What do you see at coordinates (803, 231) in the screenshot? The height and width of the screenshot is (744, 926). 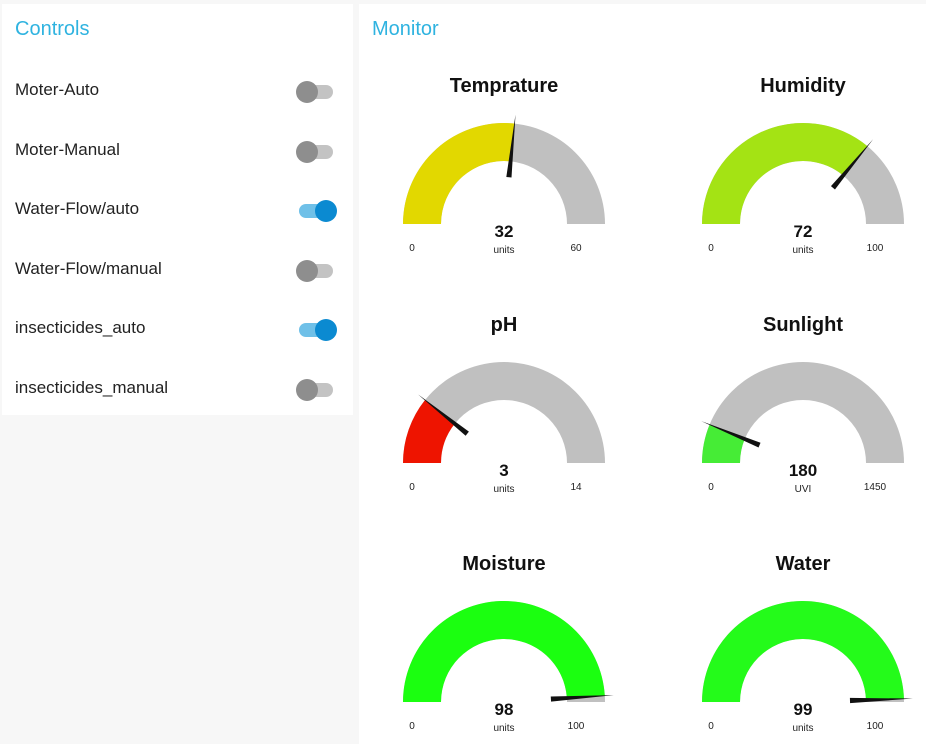 I see `gauge-value: 72` at bounding box center [803, 231].